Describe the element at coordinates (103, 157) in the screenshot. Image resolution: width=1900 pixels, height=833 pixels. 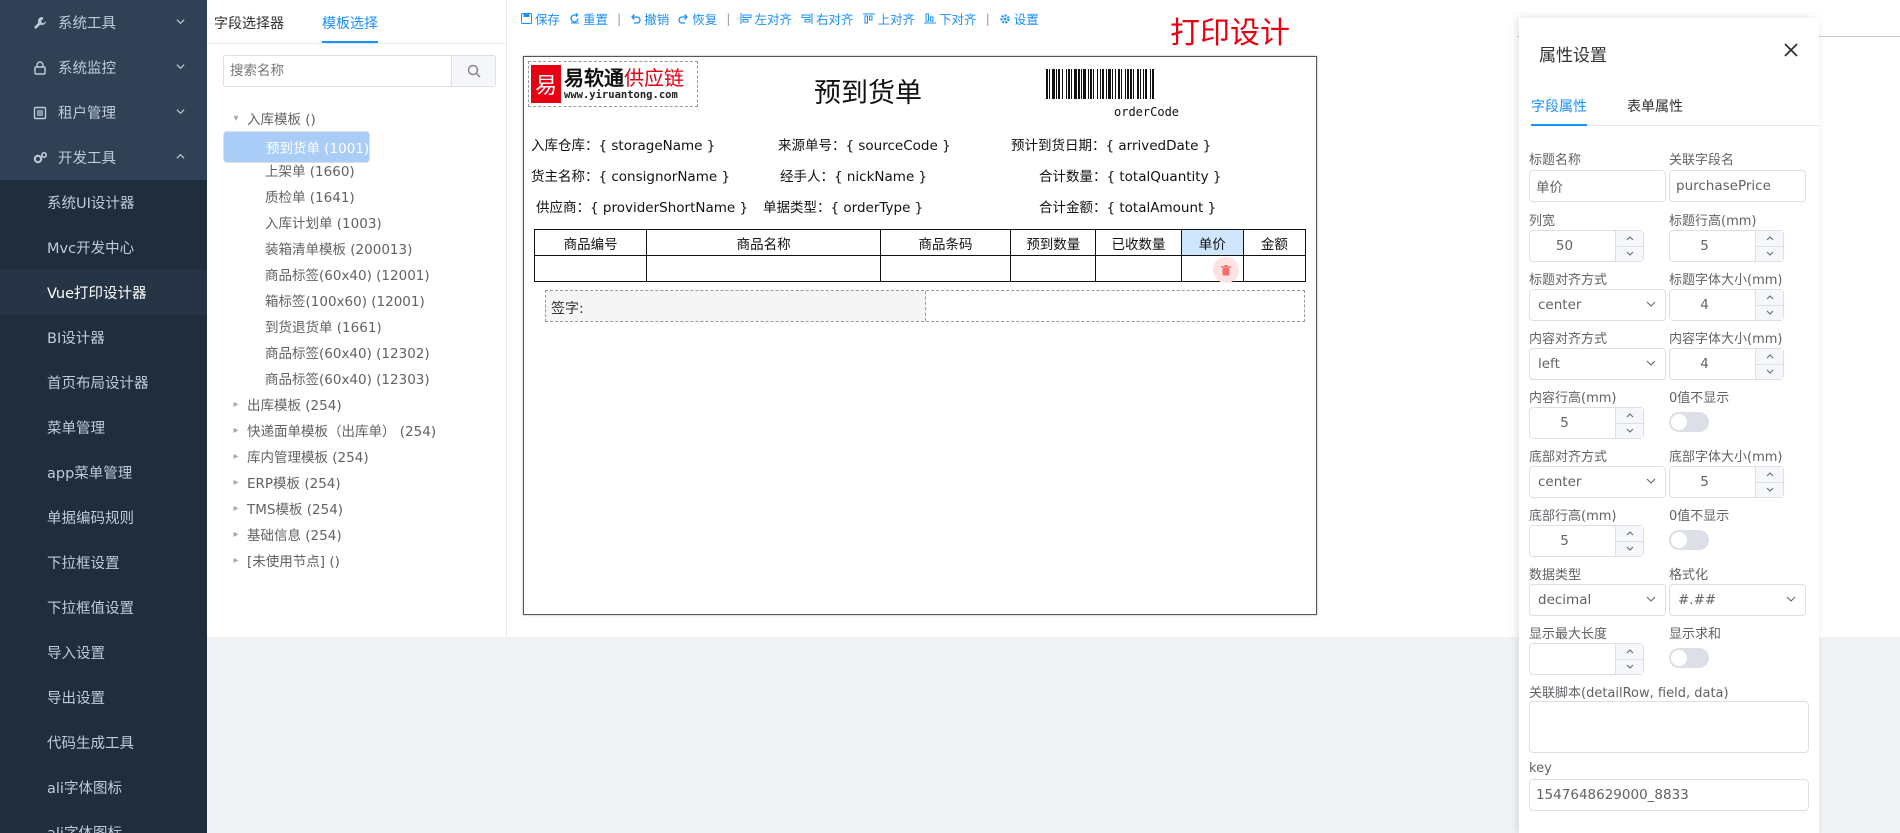
I see `menu-item-dev-tools: 开发工具` at that location.